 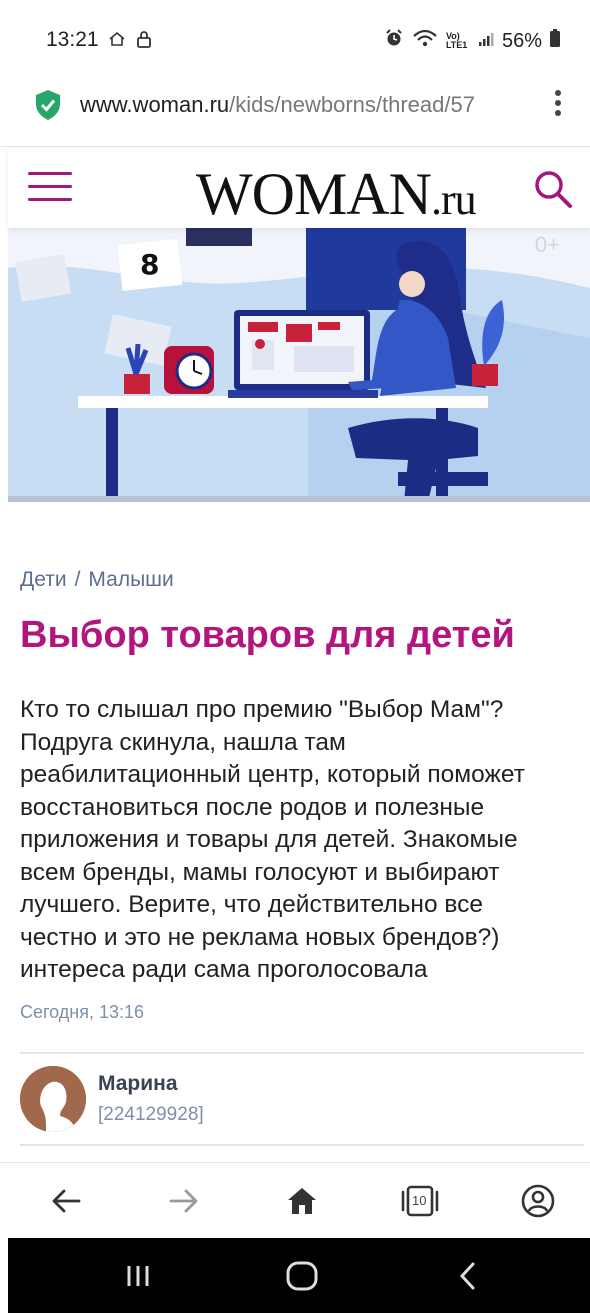 What do you see at coordinates (336, 194) in the screenshot?
I see `site-logo: WOMAN.ru` at bounding box center [336, 194].